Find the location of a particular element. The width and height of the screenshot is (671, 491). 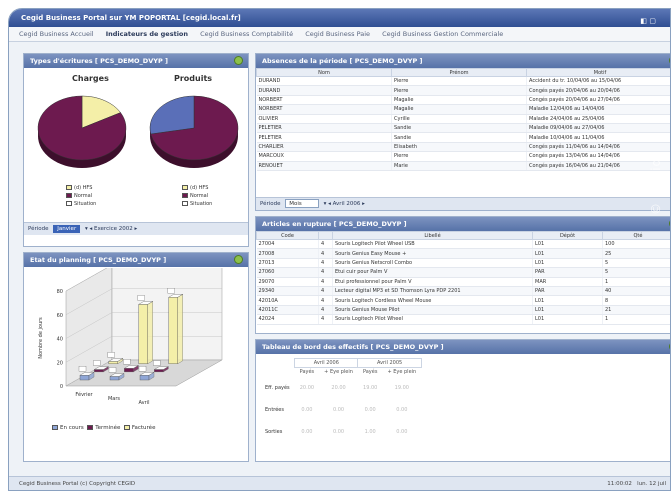

table-row: 29070 4 Etui professionnel pour Palm V MAR 1 is located at coordinates (463, 282).